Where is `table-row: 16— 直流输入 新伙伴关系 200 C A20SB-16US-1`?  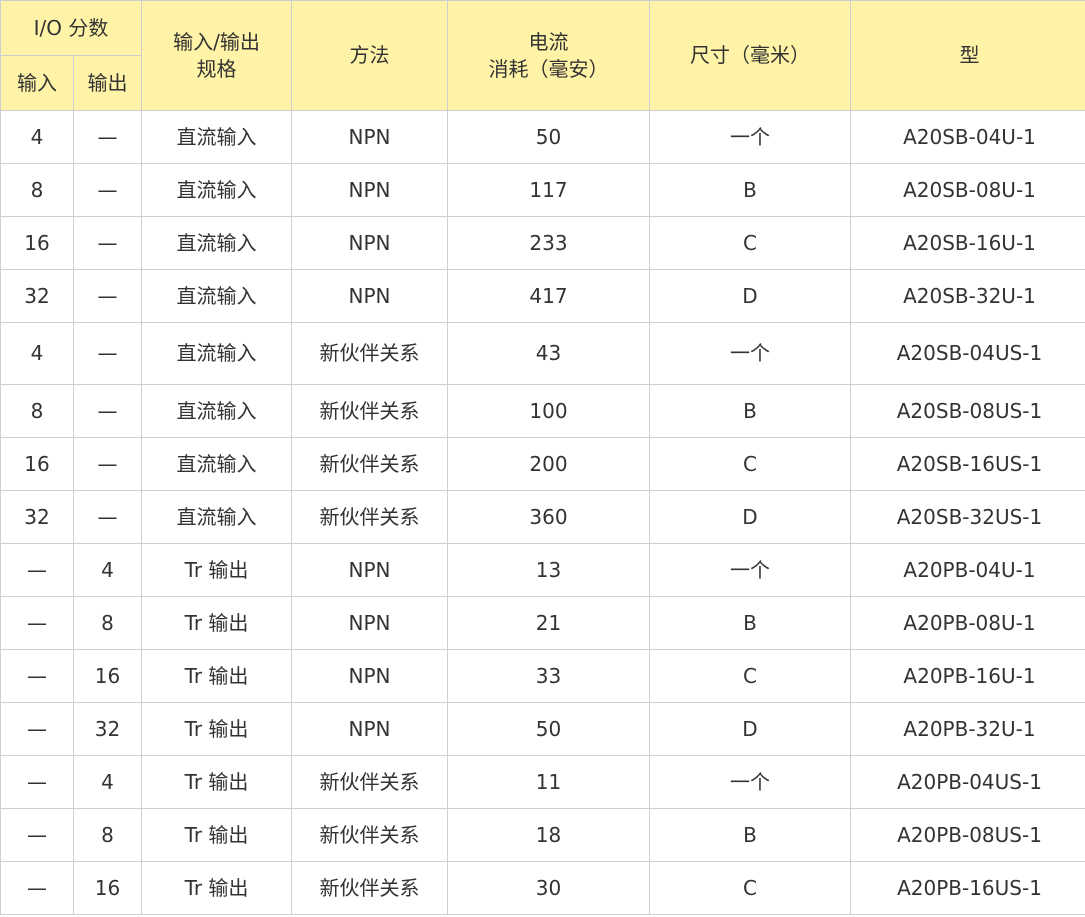 table-row: 16— 直流输入 新伙伴关系 200 C A20SB-16US-1 is located at coordinates (542, 464).